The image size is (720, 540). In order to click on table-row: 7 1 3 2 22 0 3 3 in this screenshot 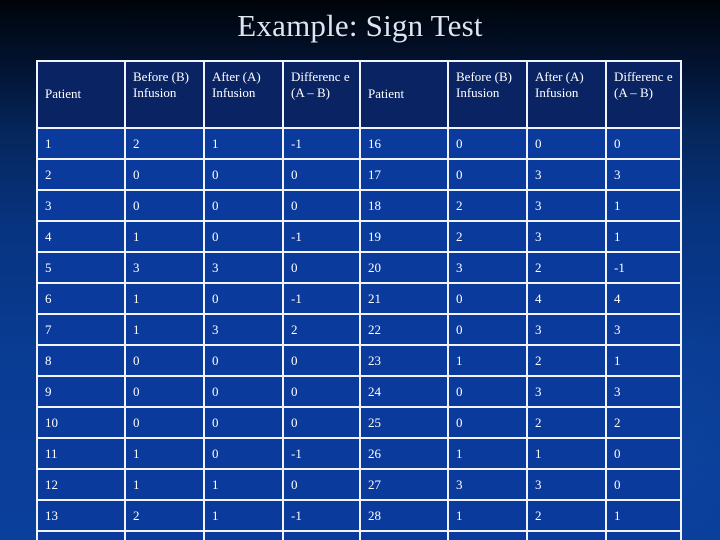, I will do `click(359, 328)`.